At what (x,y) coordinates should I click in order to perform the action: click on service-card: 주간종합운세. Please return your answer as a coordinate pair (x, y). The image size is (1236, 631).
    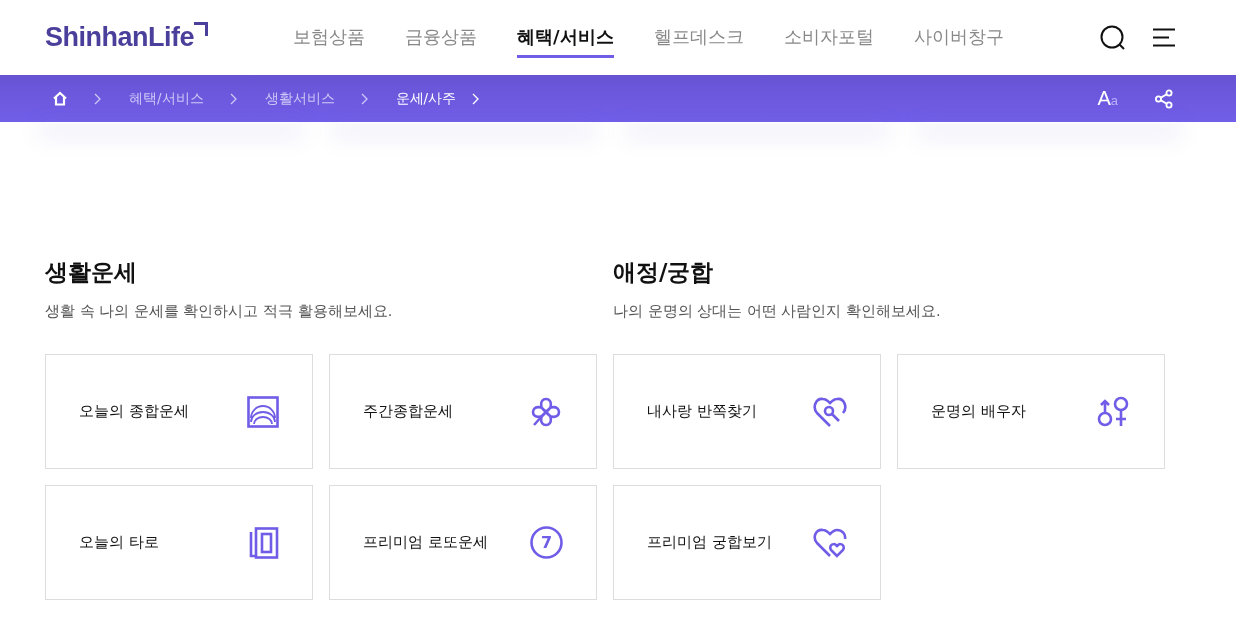
    Looking at the image, I should click on (463, 411).